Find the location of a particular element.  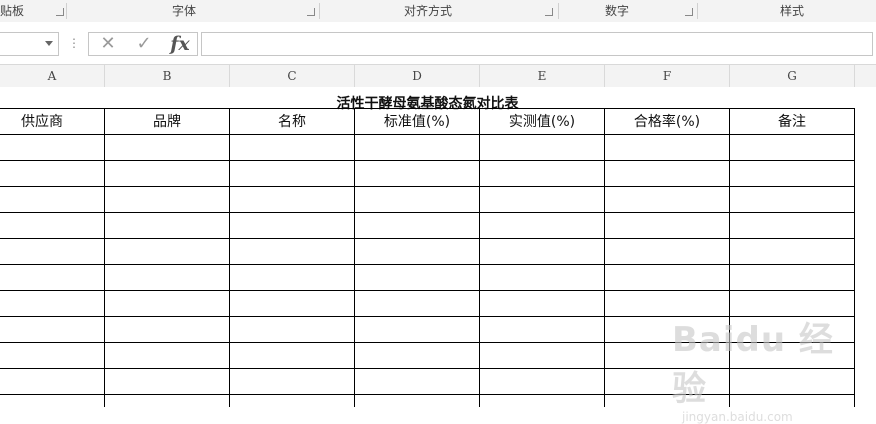

alignment-dialog-launcher-icon is located at coordinates (549, 12).